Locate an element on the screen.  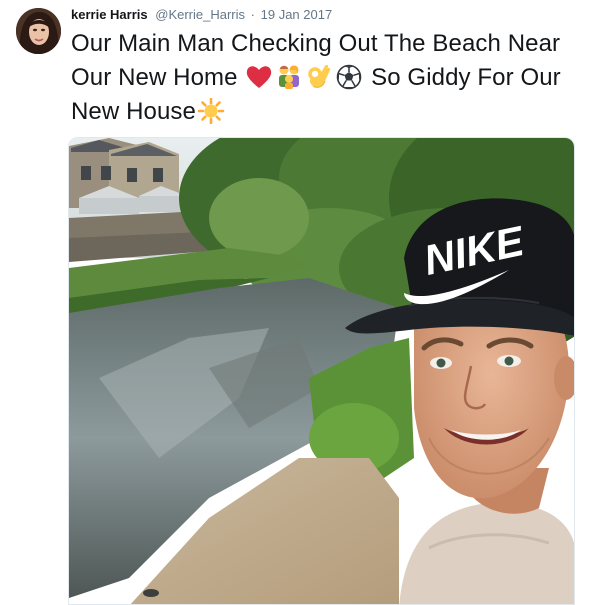
ok-hand-icon is located at coordinates (319, 77).